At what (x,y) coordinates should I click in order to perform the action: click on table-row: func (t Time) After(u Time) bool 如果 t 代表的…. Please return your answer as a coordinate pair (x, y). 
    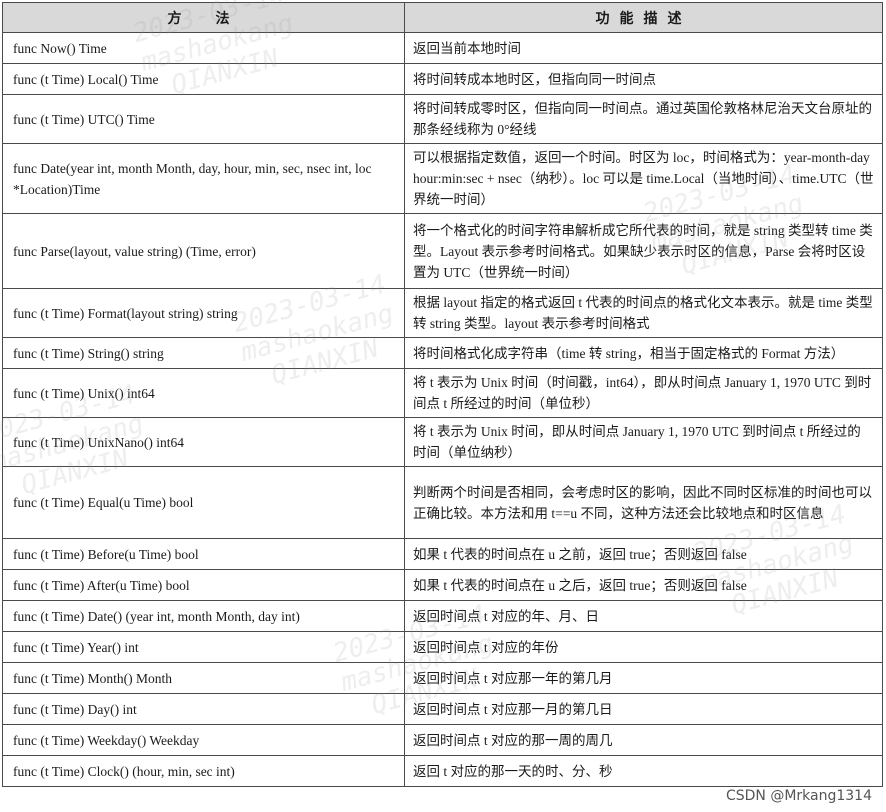
    Looking at the image, I should click on (442, 585).